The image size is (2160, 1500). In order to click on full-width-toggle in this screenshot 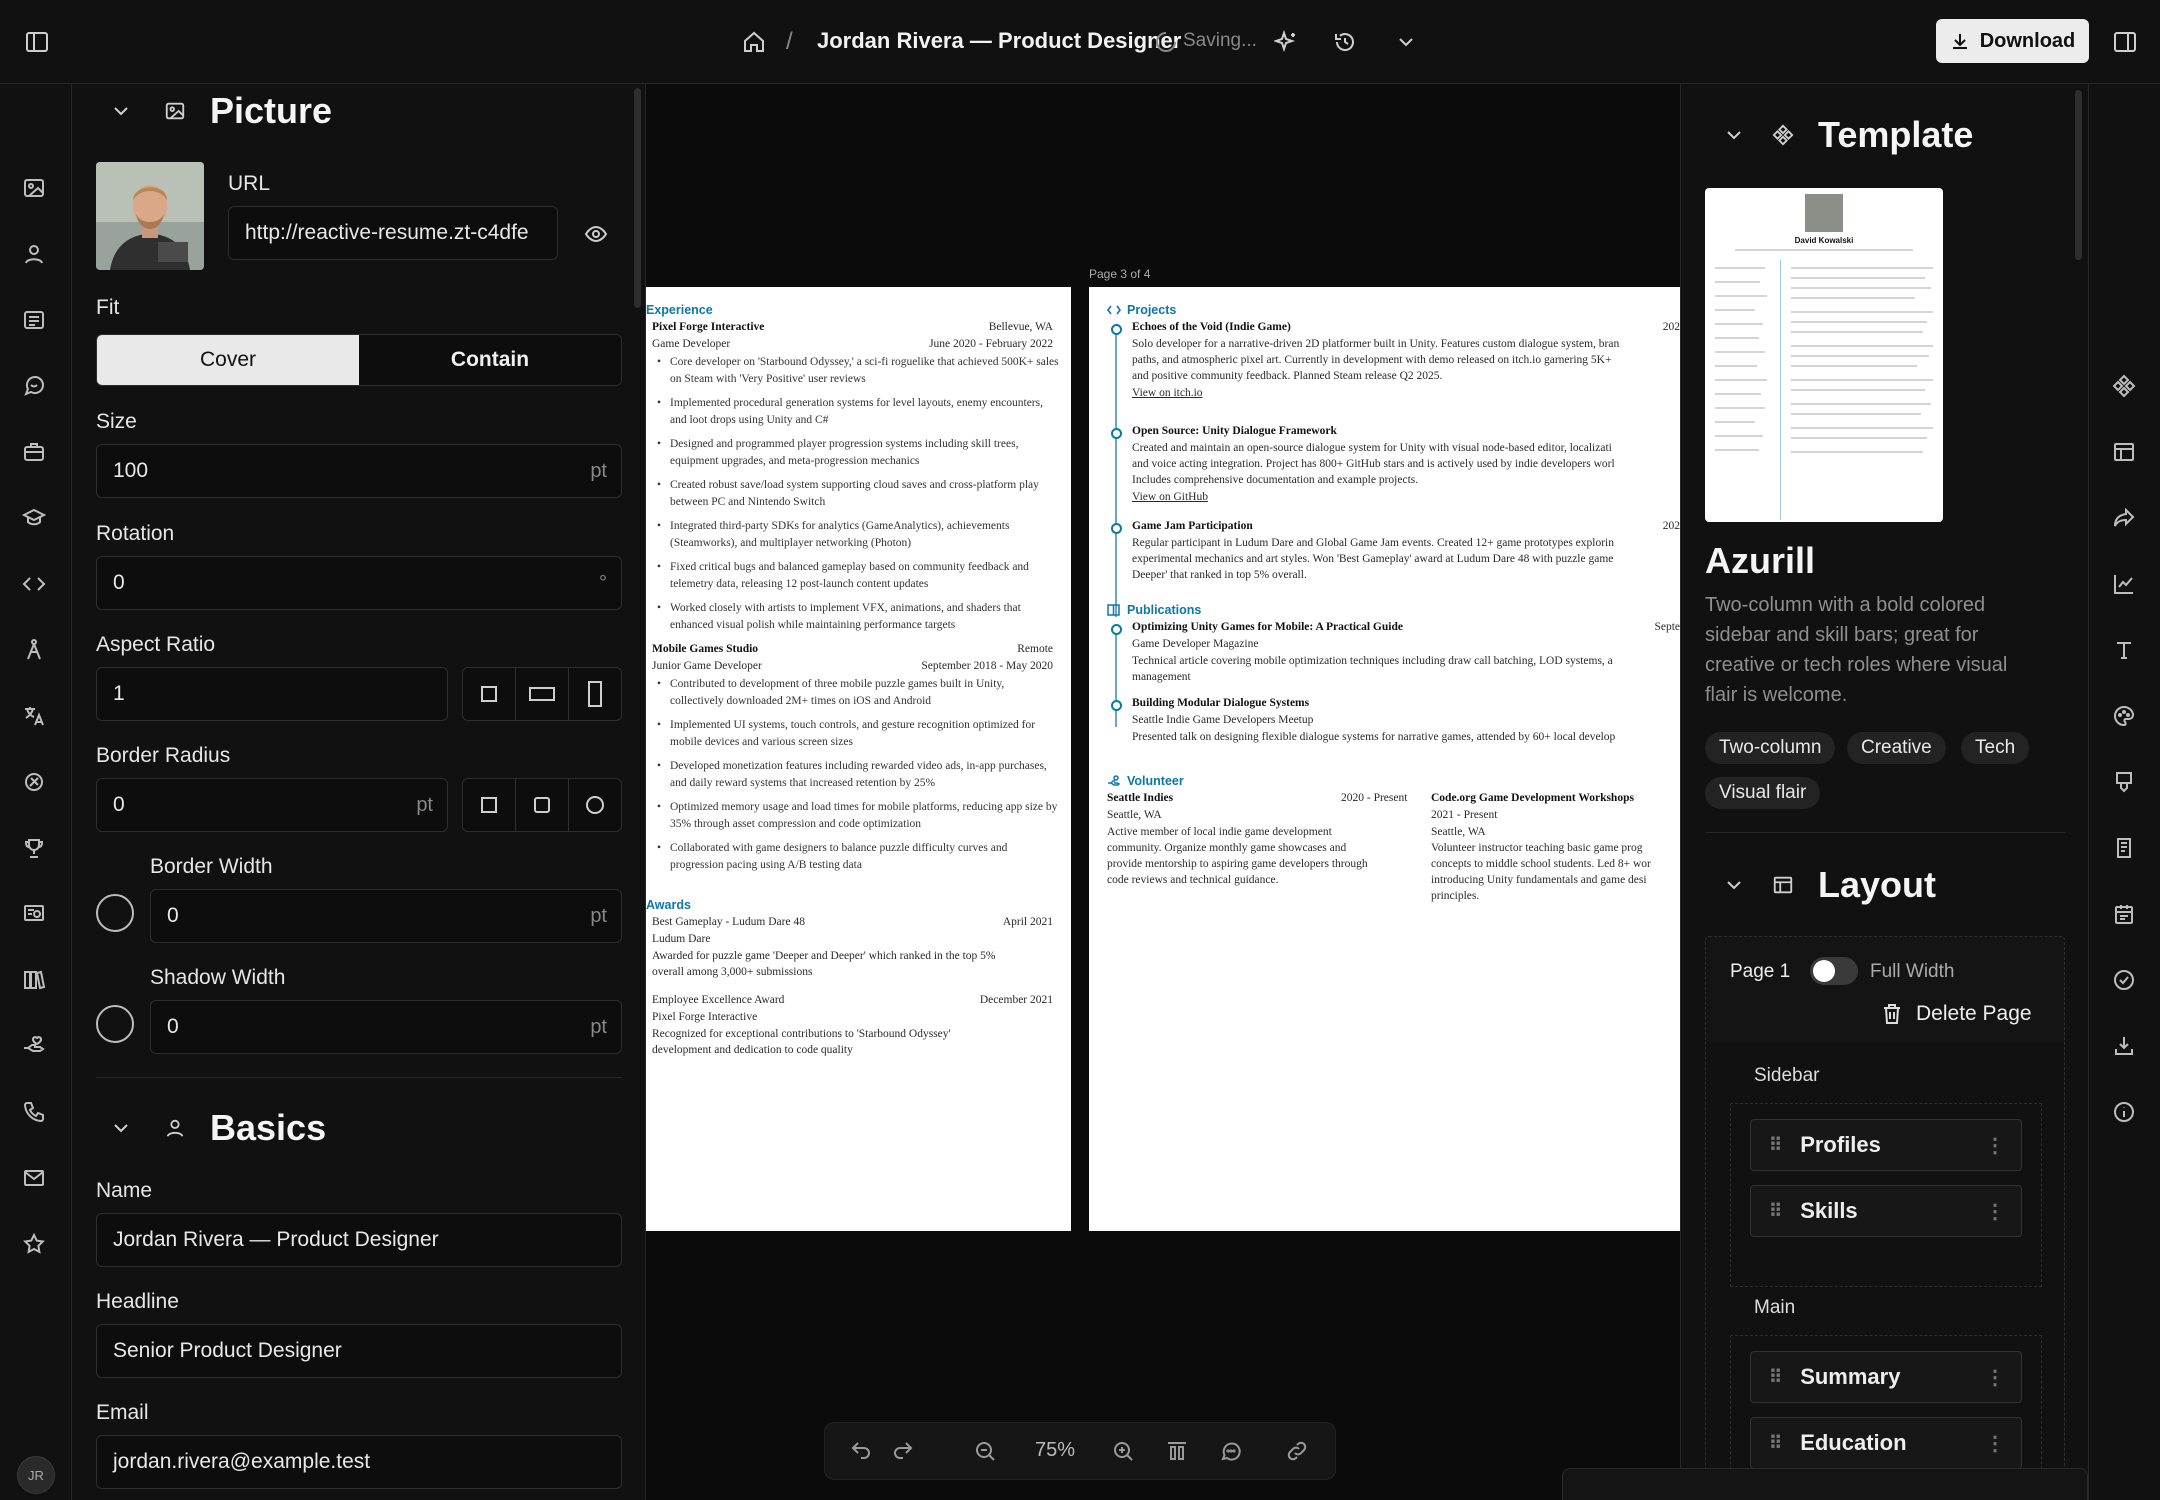, I will do `click(1834, 971)`.